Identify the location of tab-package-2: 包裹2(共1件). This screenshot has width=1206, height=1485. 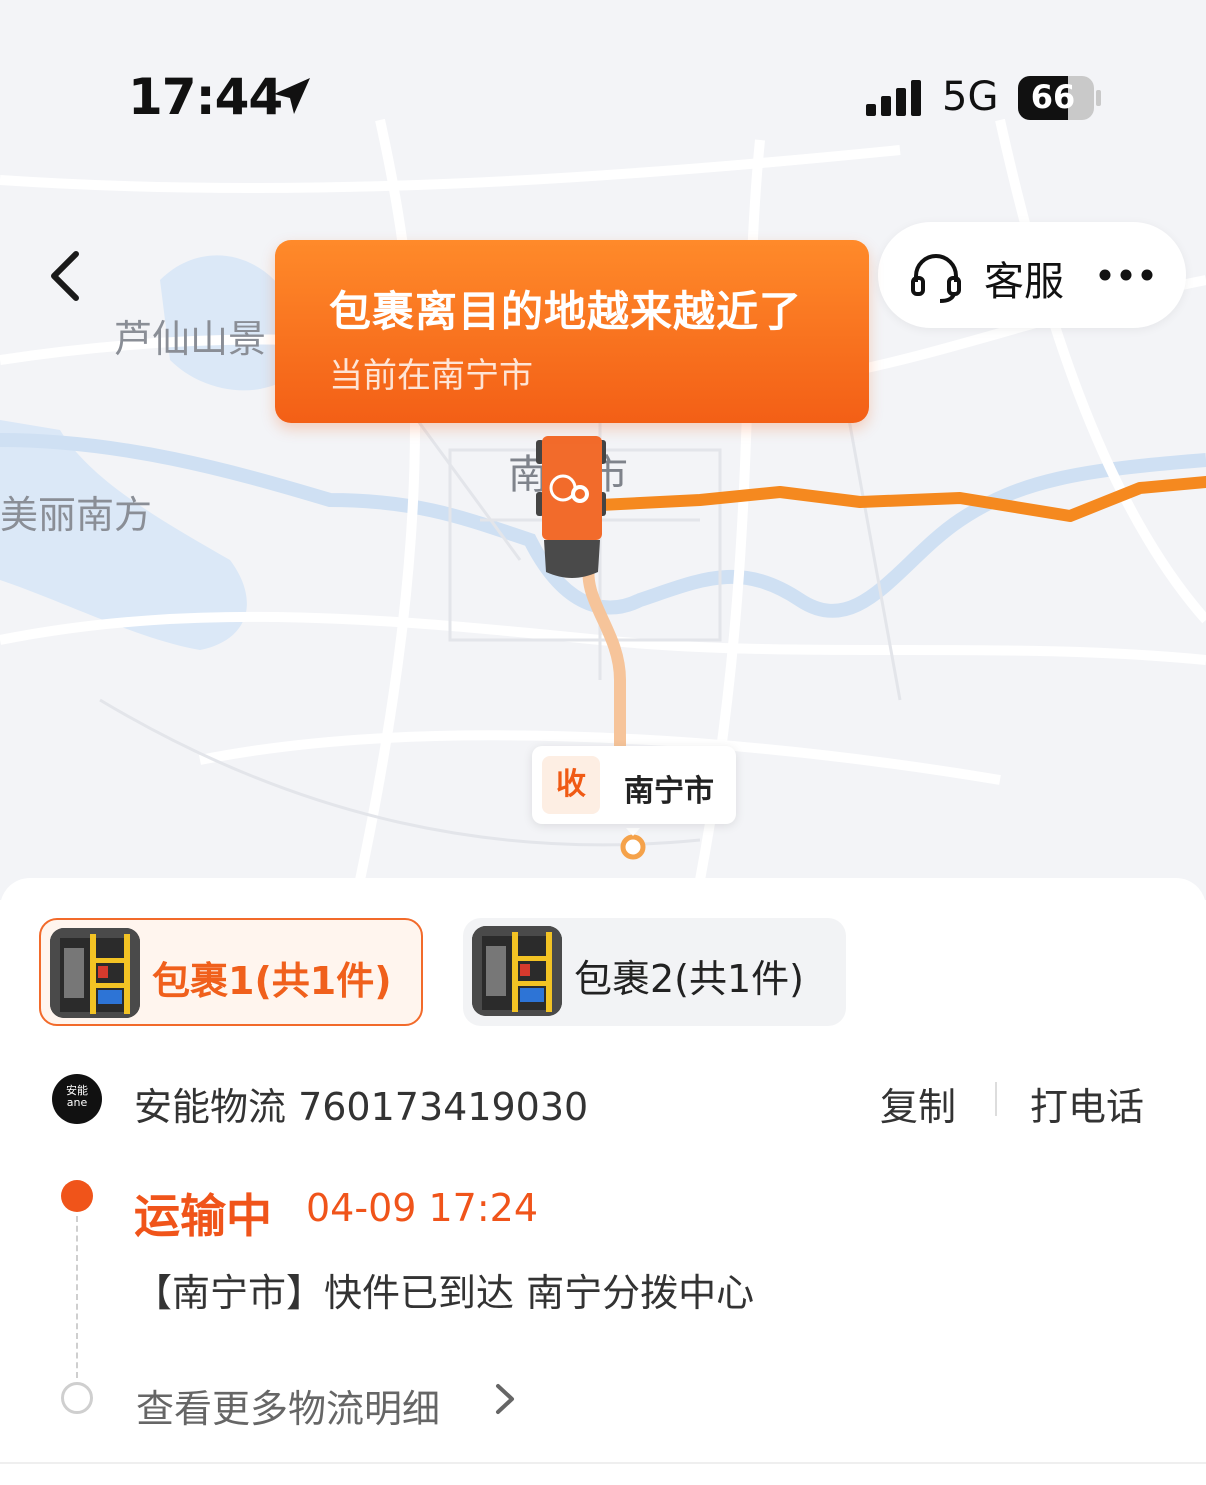
(654, 972).